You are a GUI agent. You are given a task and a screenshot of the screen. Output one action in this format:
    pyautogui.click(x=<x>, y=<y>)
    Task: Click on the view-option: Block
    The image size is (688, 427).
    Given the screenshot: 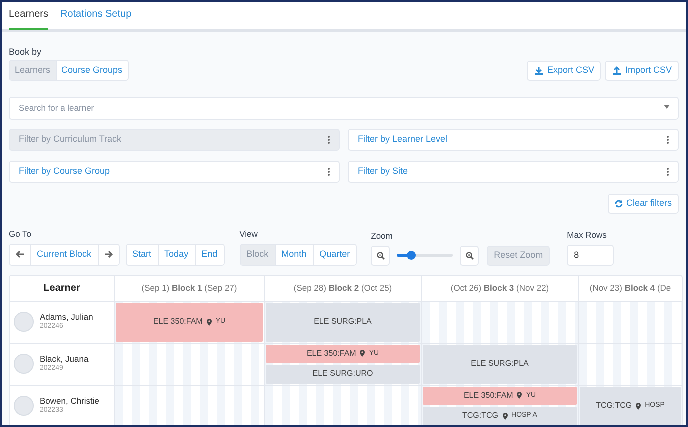 What is the action you would take?
    pyautogui.click(x=258, y=254)
    